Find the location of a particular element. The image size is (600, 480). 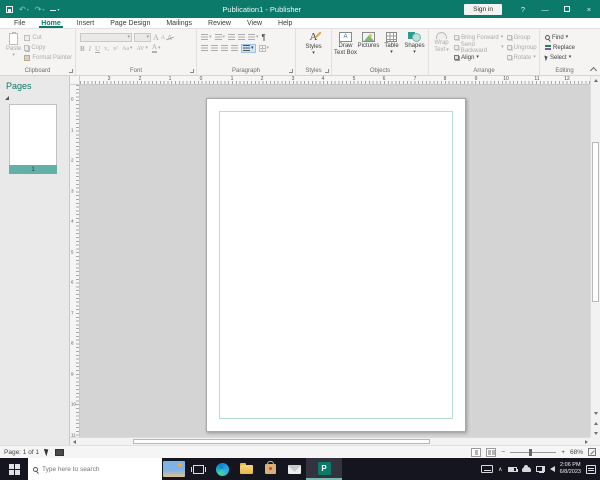

align-right-button is located at coordinates (224, 48).